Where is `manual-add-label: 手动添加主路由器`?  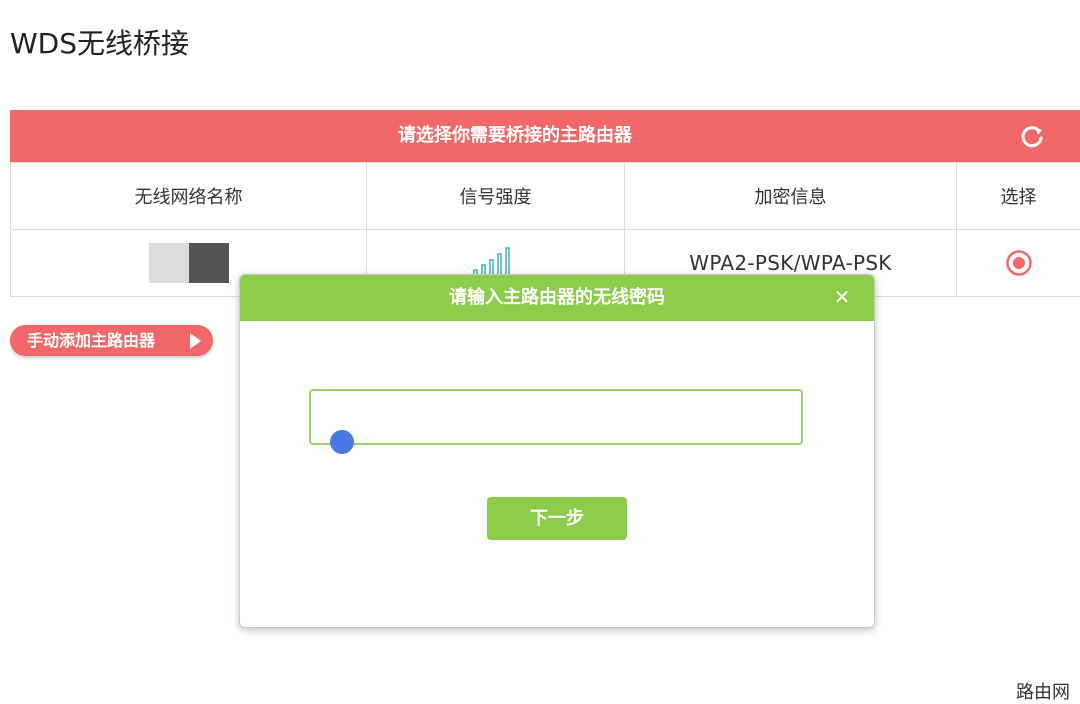 manual-add-label: 手动添加主路由器 is located at coordinates (91, 340).